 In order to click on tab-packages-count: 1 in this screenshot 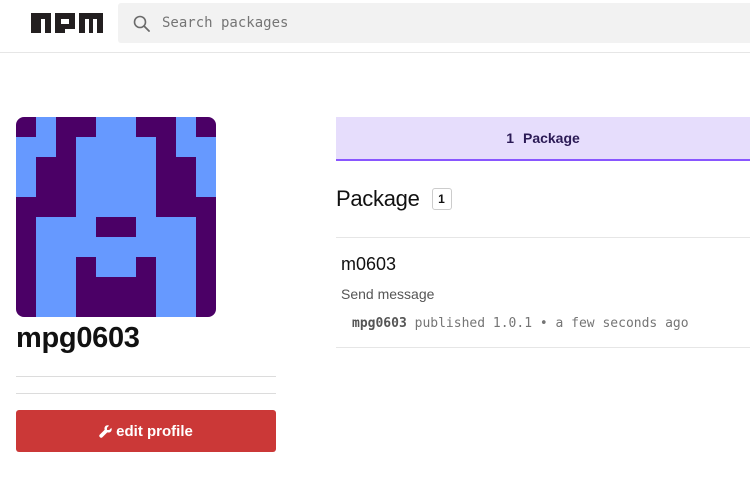, I will do `click(510, 138)`.